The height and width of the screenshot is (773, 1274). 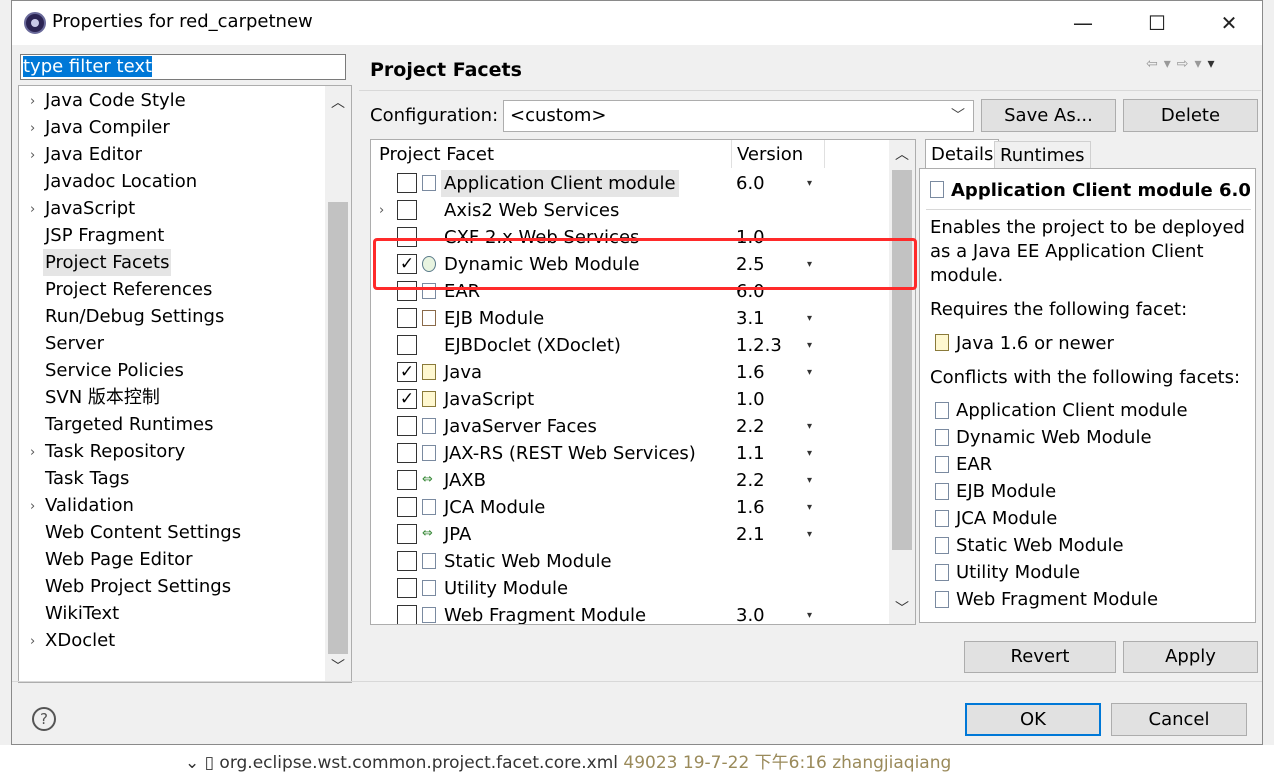 What do you see at coordinates (1033, 719) in the screenshot?
I see `ok-button: OK` at bounding box center [1033, 719].